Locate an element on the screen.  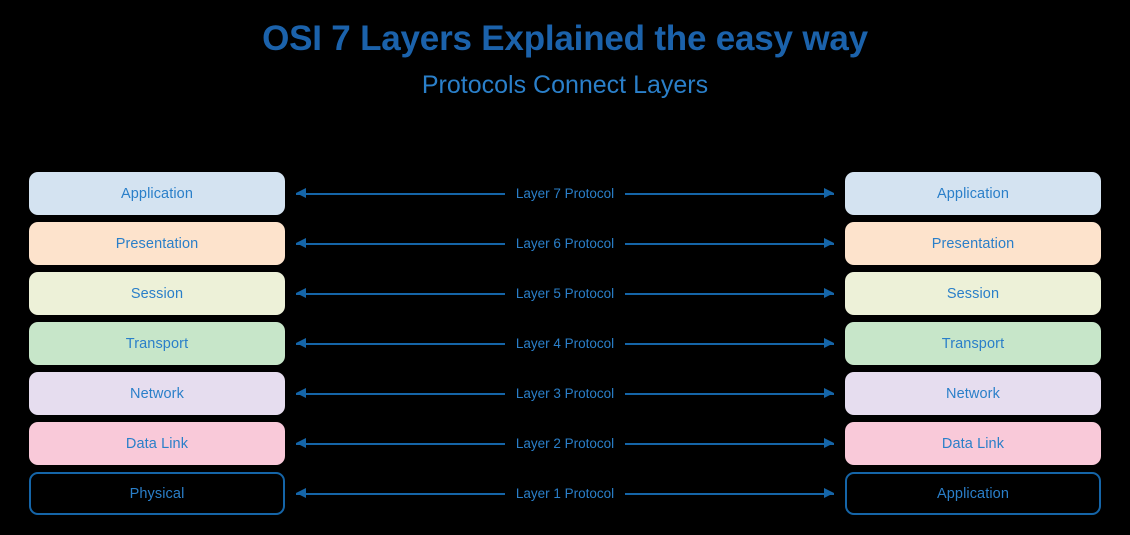
left-stack-cell: Network is located at coordinates (157, 393).